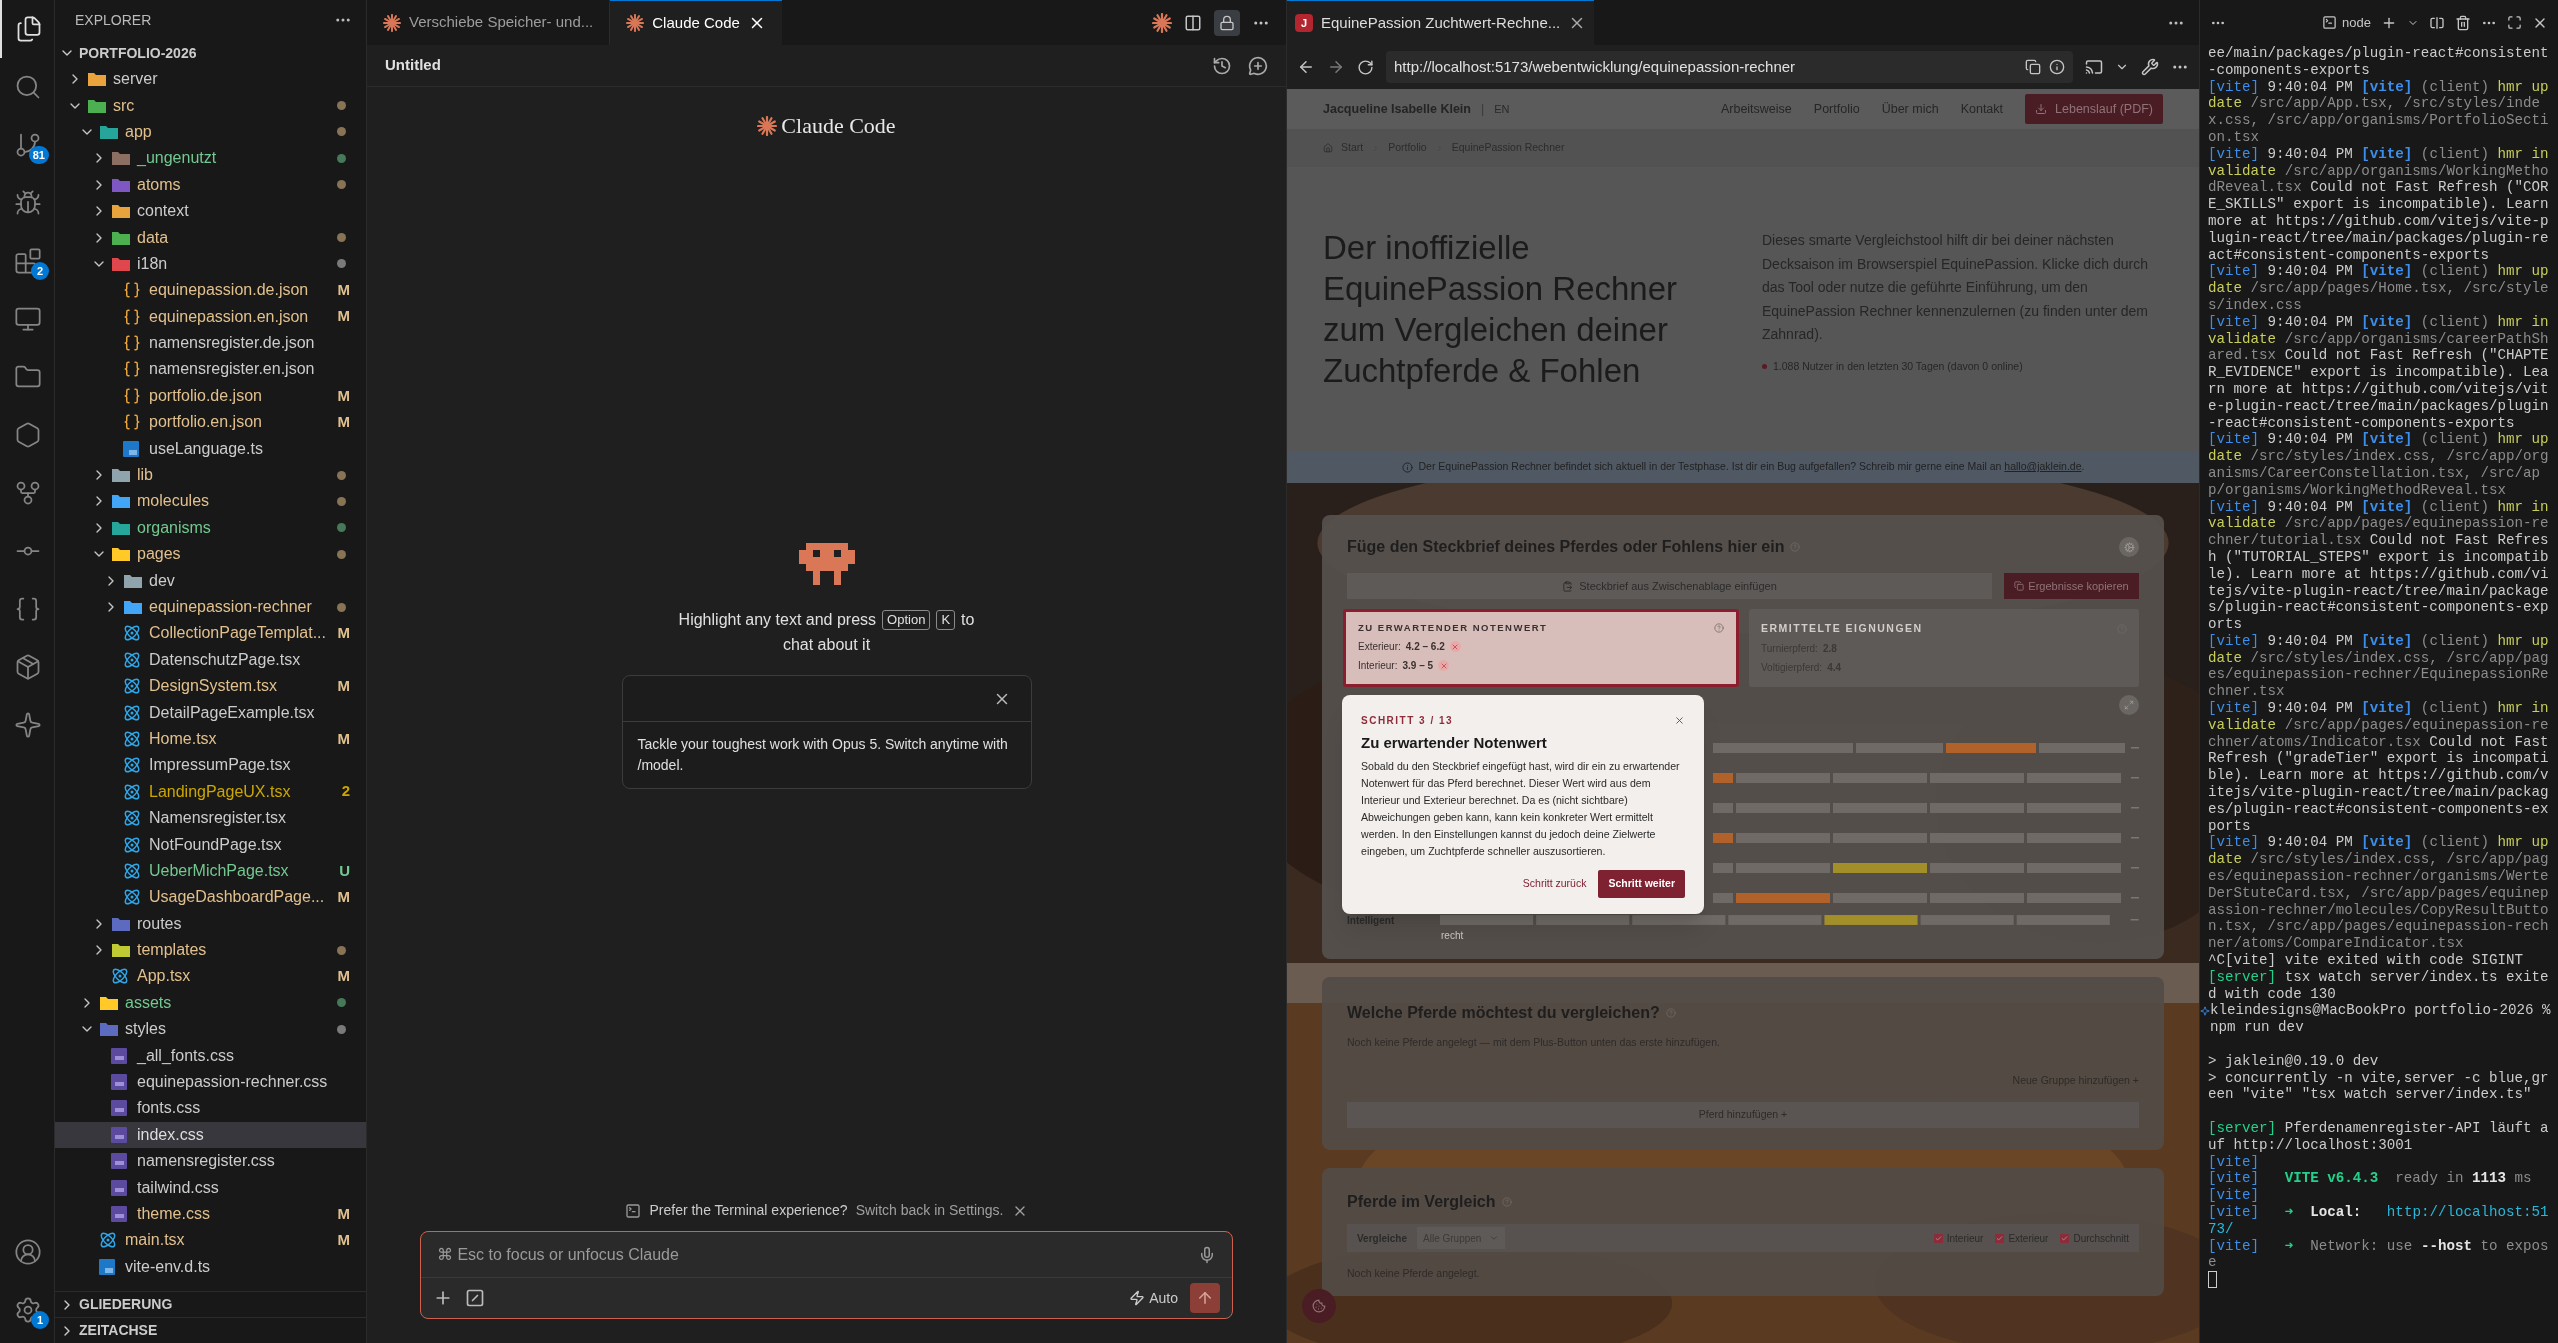  Describe the element at coordinates (210, 422) in the screenshot. I see `tree-item: portfolio.en.json M` at that location.